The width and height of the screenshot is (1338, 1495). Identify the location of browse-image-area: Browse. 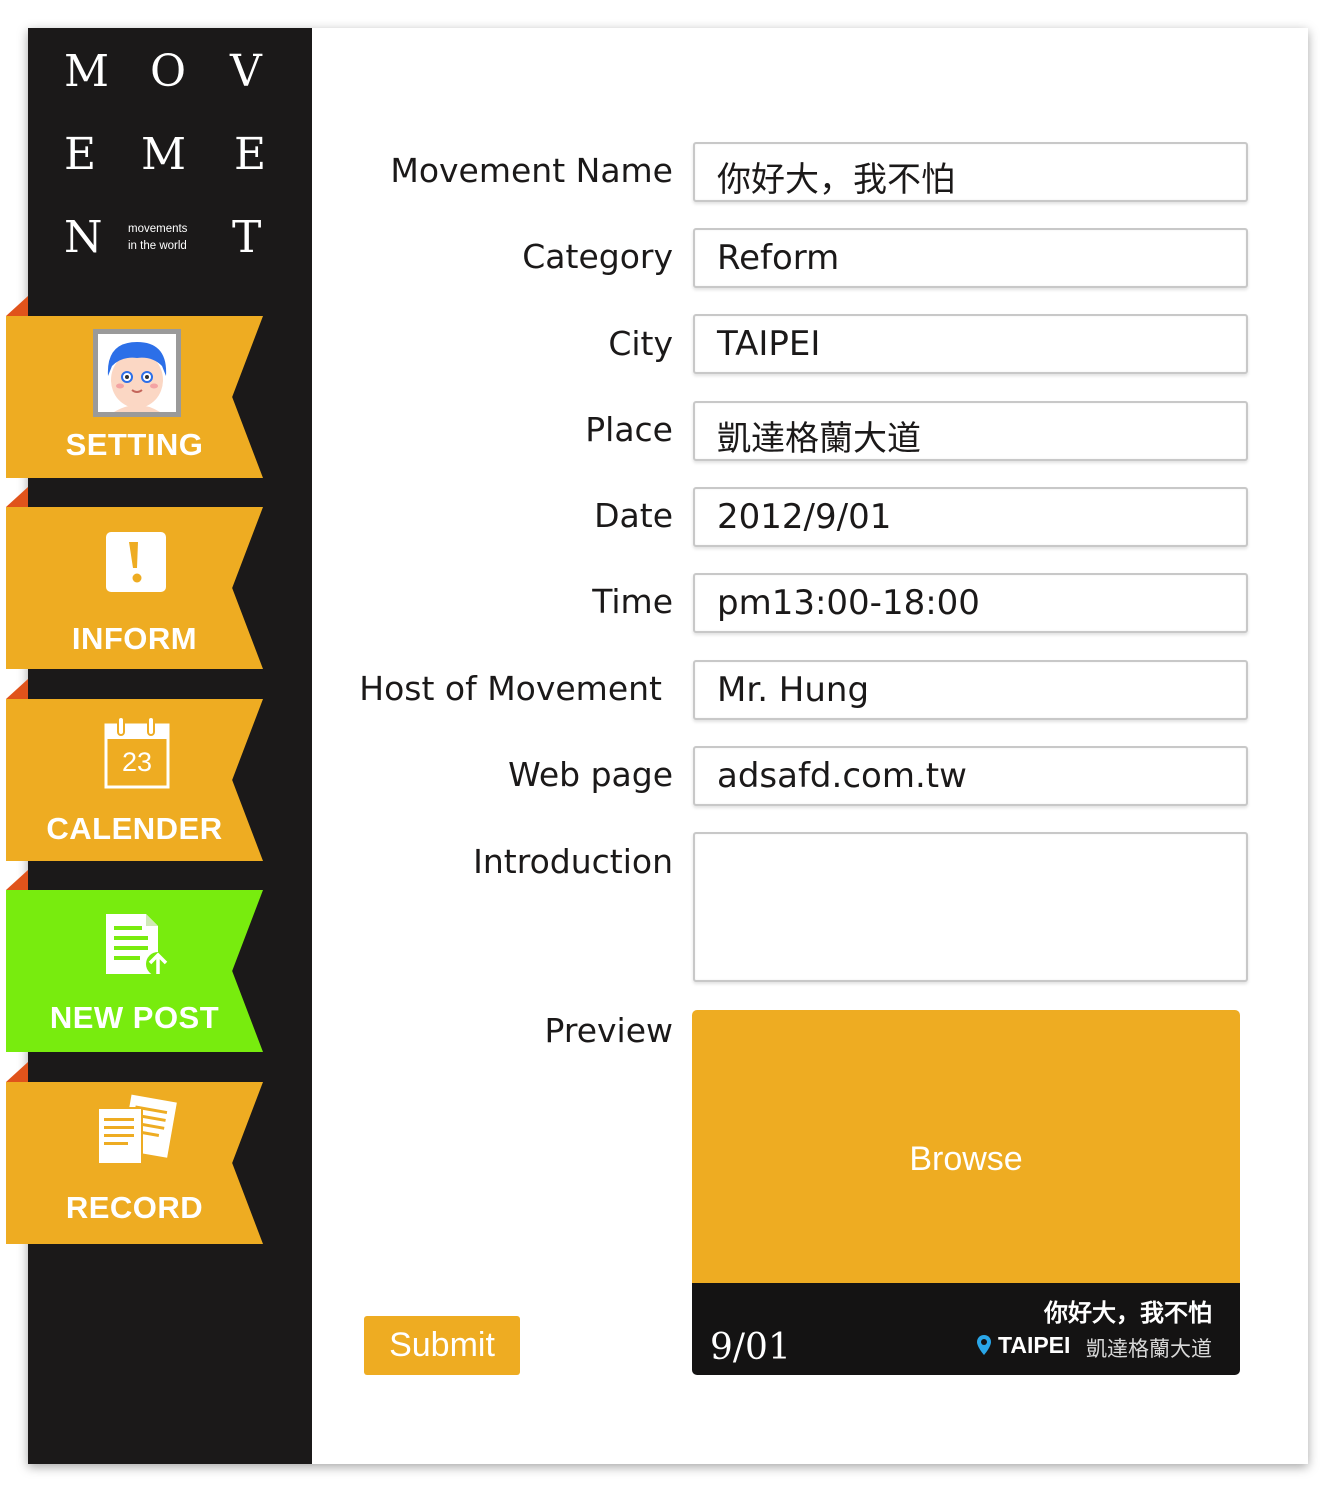
(966, 1146).